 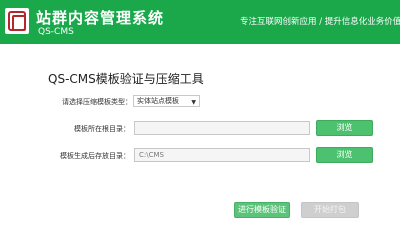 I want to click on red-seal-logo-icon, so click(x=17, y=21).